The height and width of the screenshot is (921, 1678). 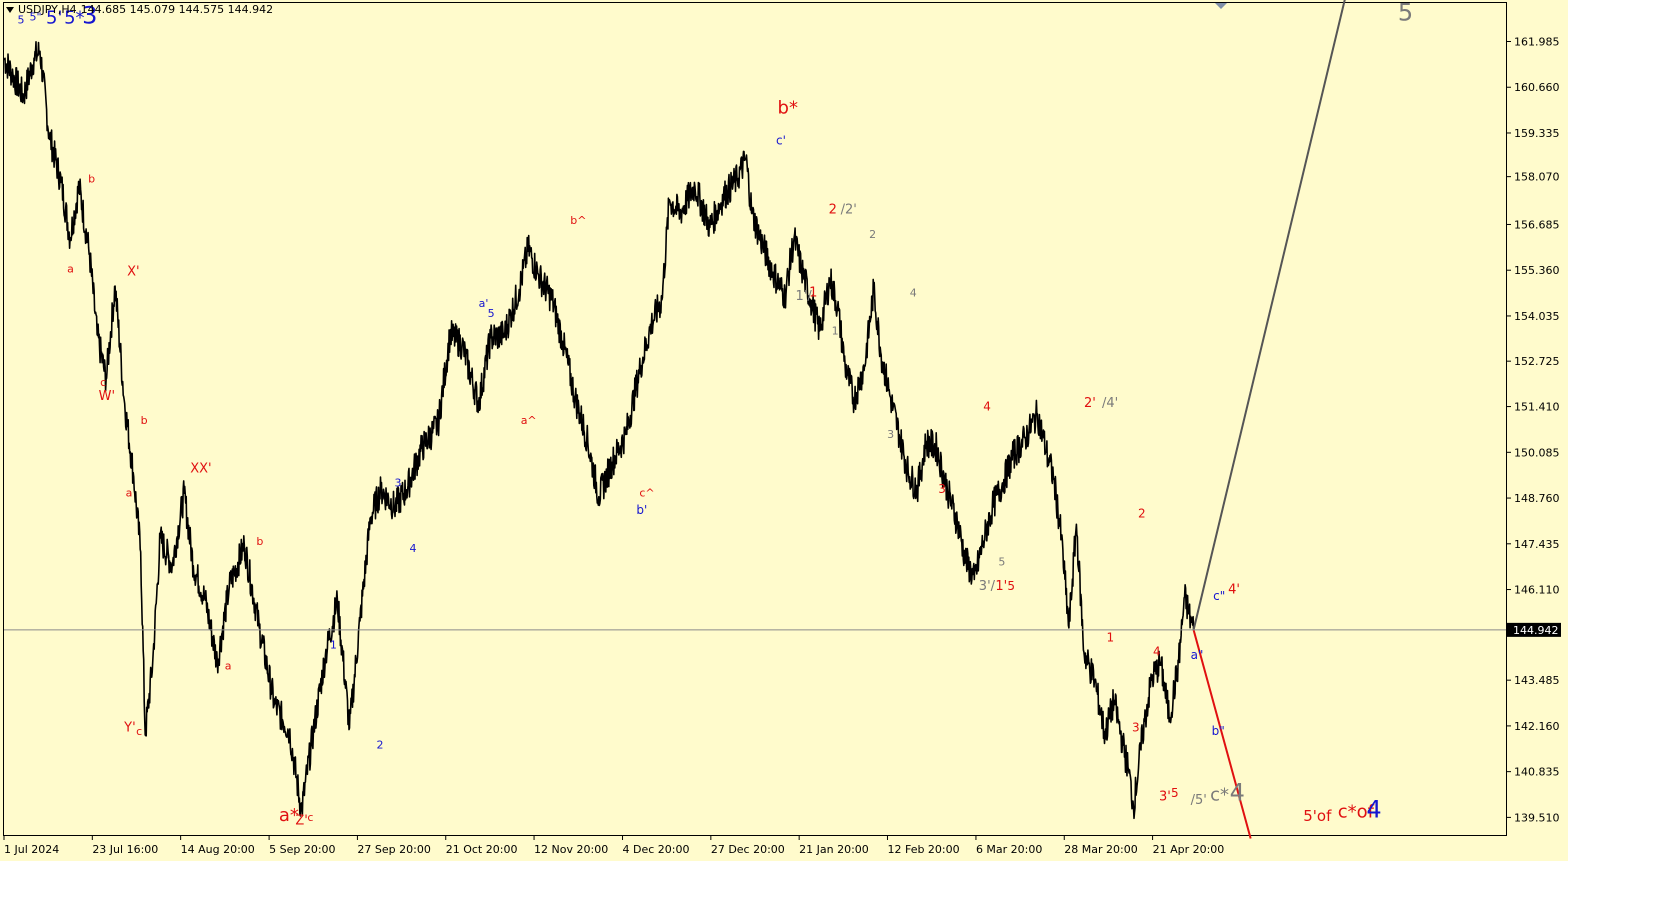 I want to click on y-tick-label: 158.070, so click(x=1537, y=177).